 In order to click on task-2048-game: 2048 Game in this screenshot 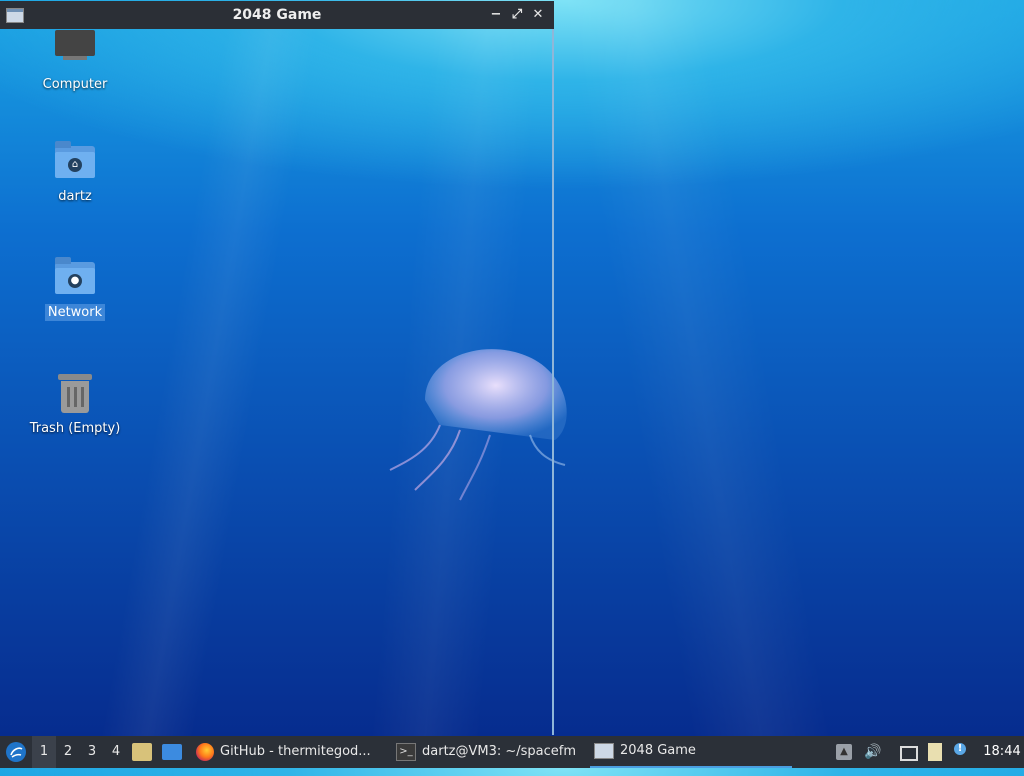, I will do `click(691, 752)`.